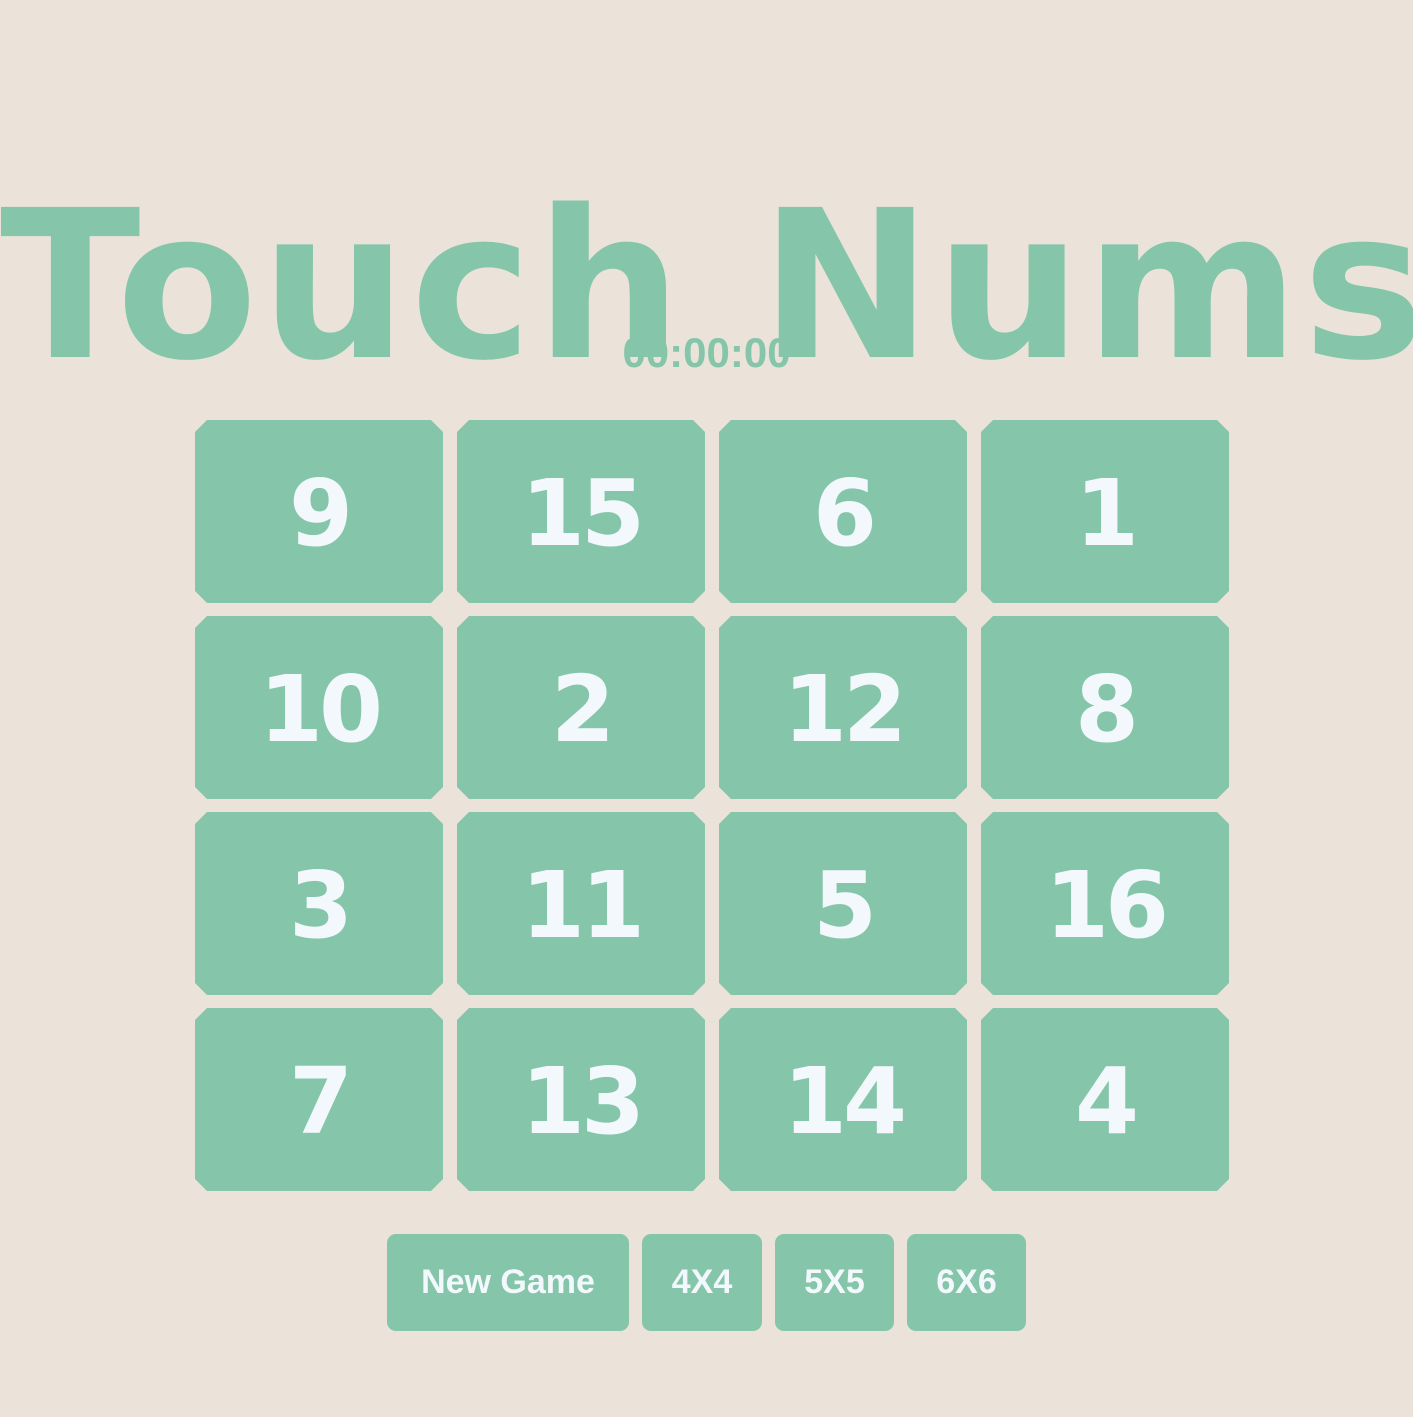  I want to click on number-tile: 2, so click(581, 707).